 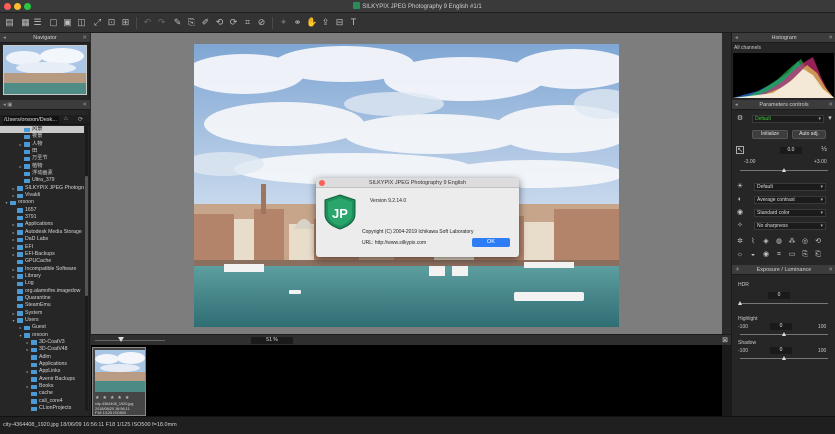 I want to click on tree-item: ▾ Users, so click(x=42, y=320).